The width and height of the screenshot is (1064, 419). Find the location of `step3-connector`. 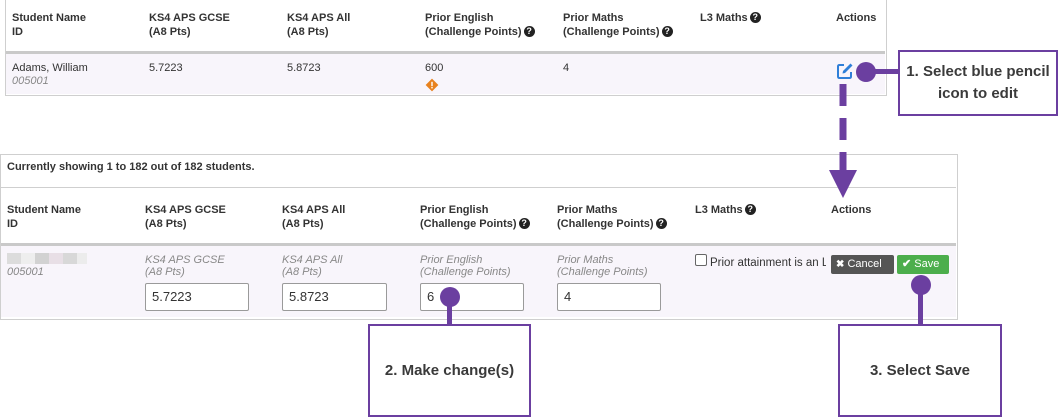

step3-connector is located at coordinates (920, 305).